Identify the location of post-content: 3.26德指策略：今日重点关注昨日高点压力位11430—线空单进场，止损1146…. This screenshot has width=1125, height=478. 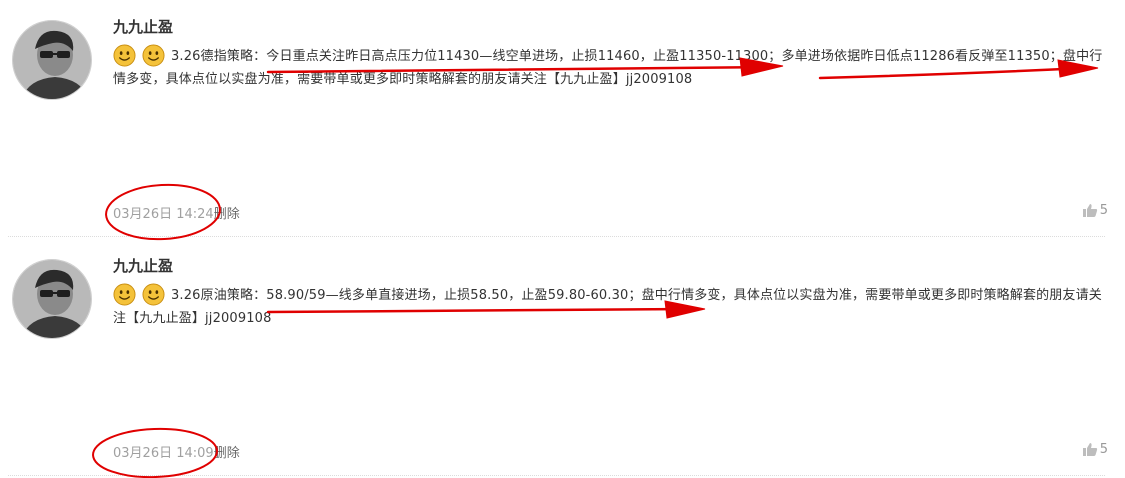
(610, 67).